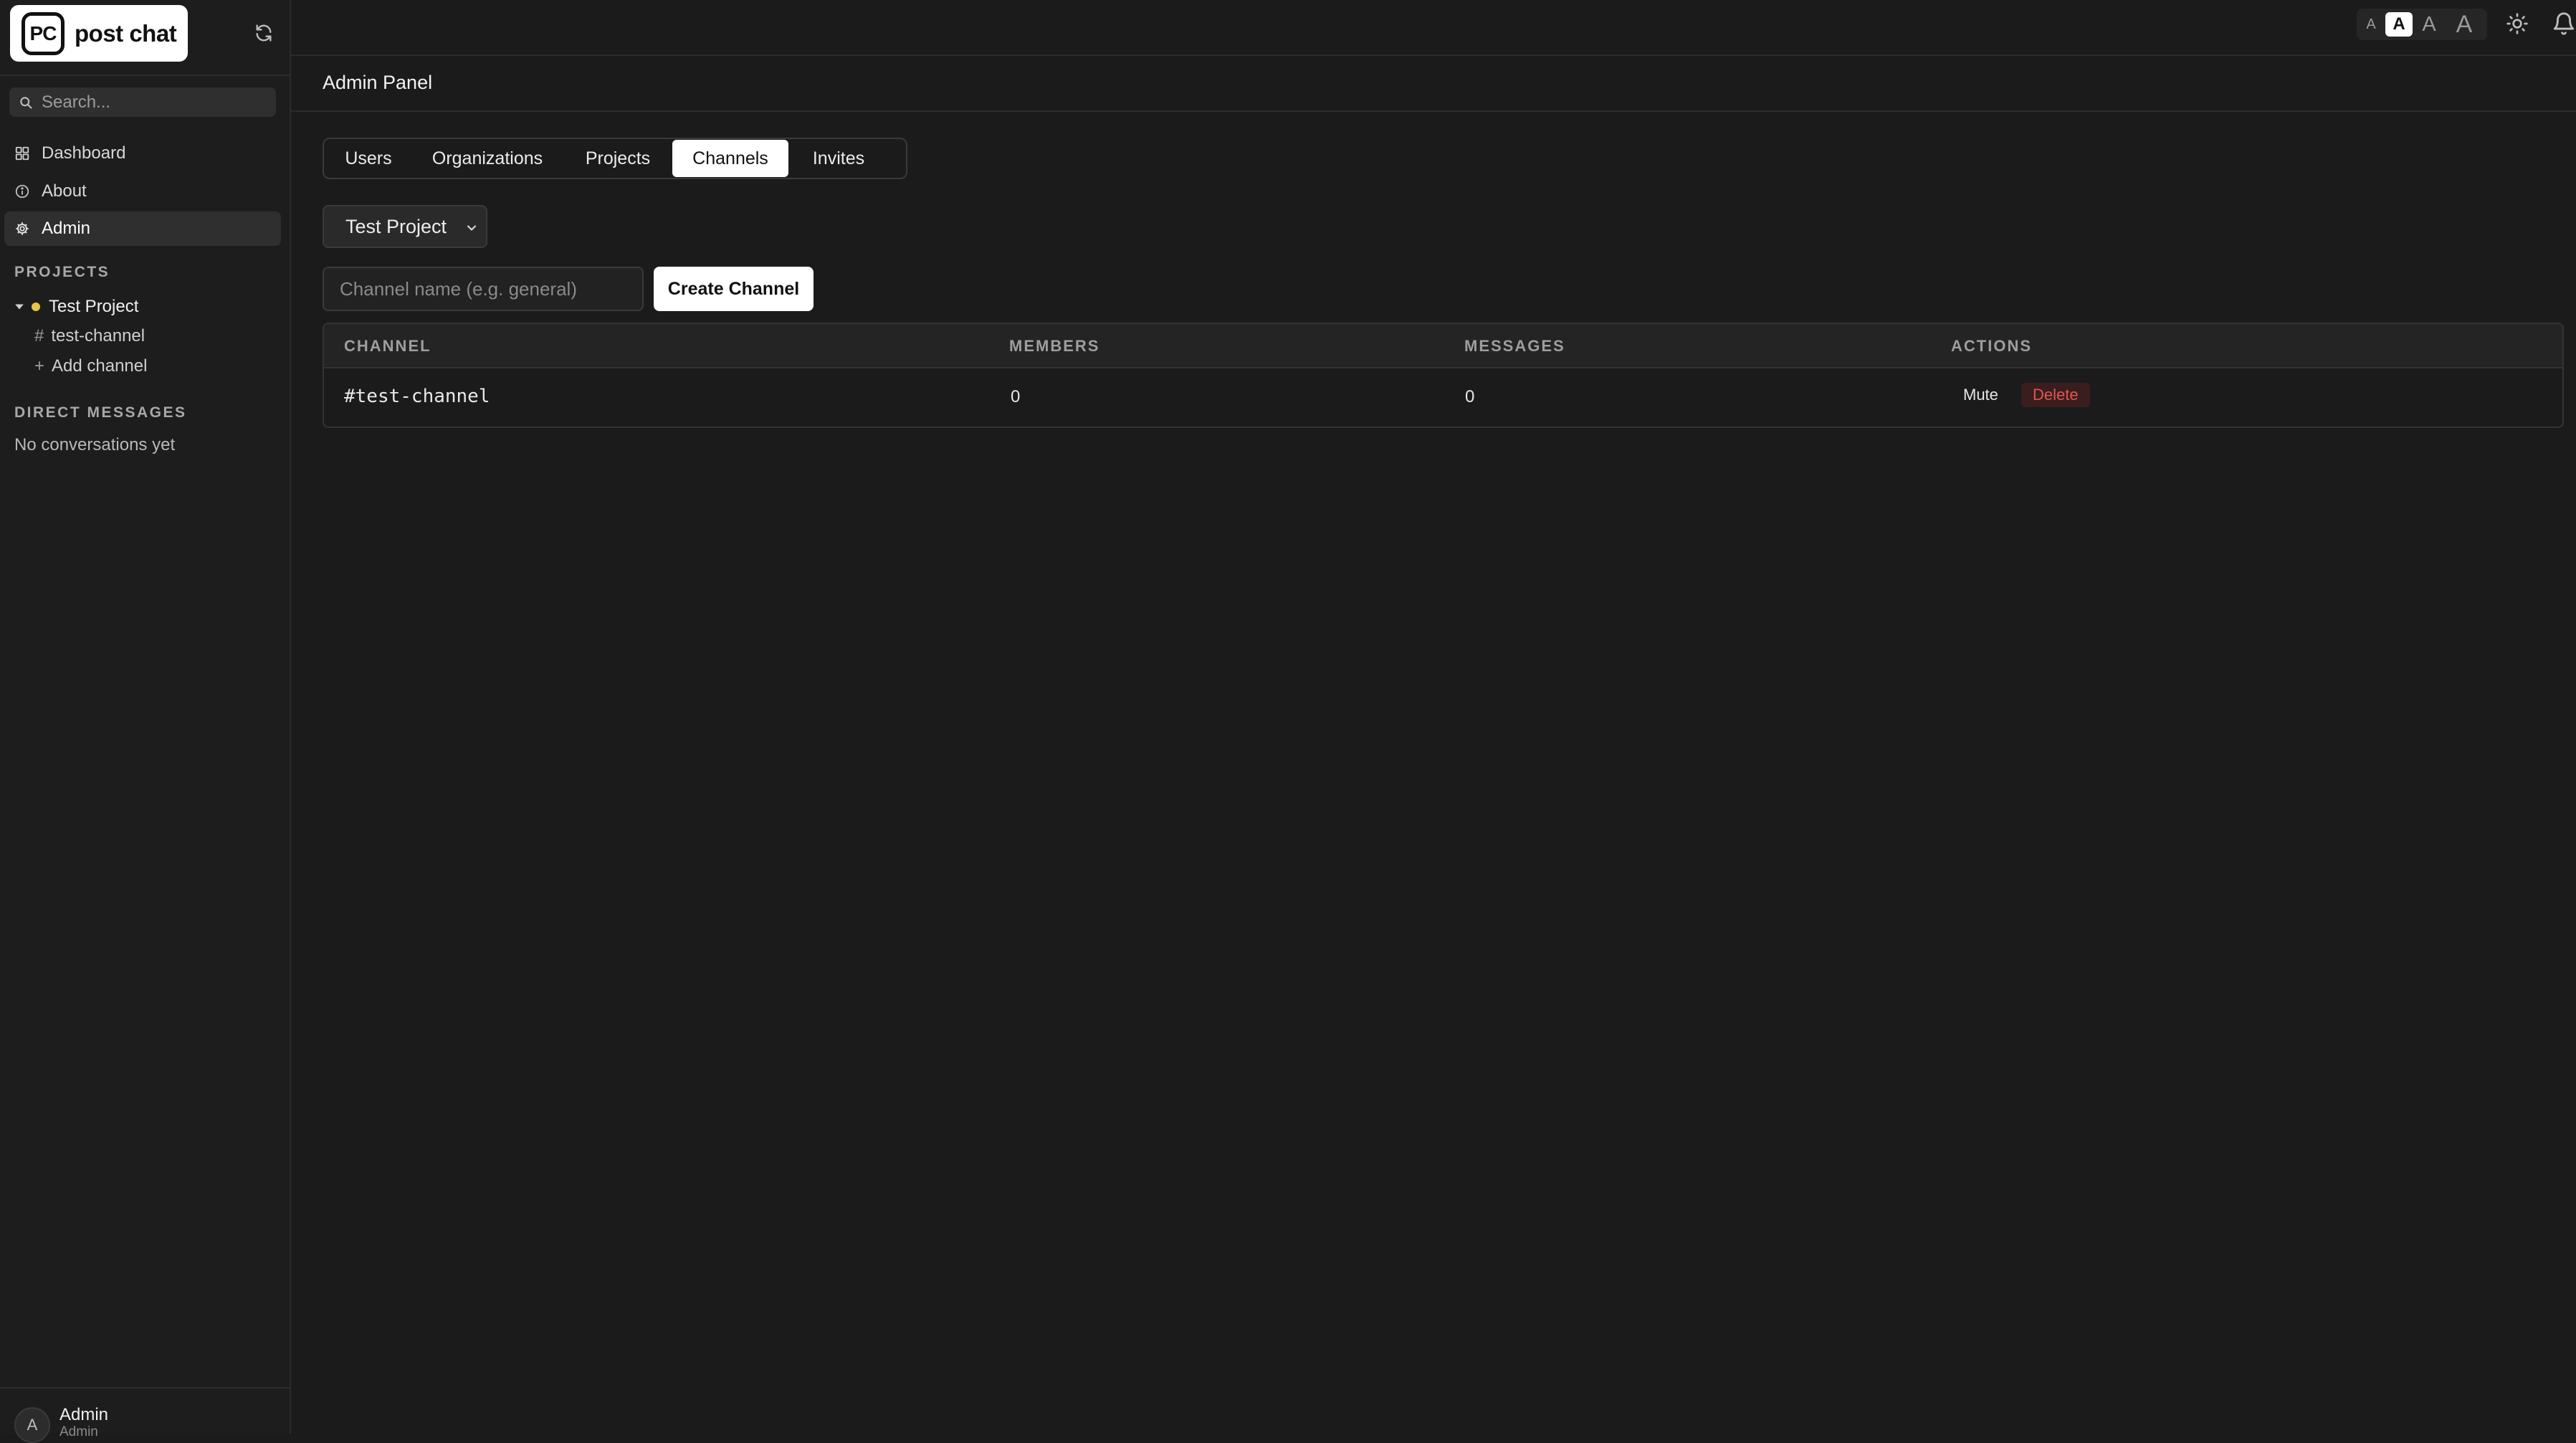 The width and height of the screenshot is (2576, 1443). Describe the element at coordinates (84, 1414) in the screenshot. I see `user-name: Admin` at that location.